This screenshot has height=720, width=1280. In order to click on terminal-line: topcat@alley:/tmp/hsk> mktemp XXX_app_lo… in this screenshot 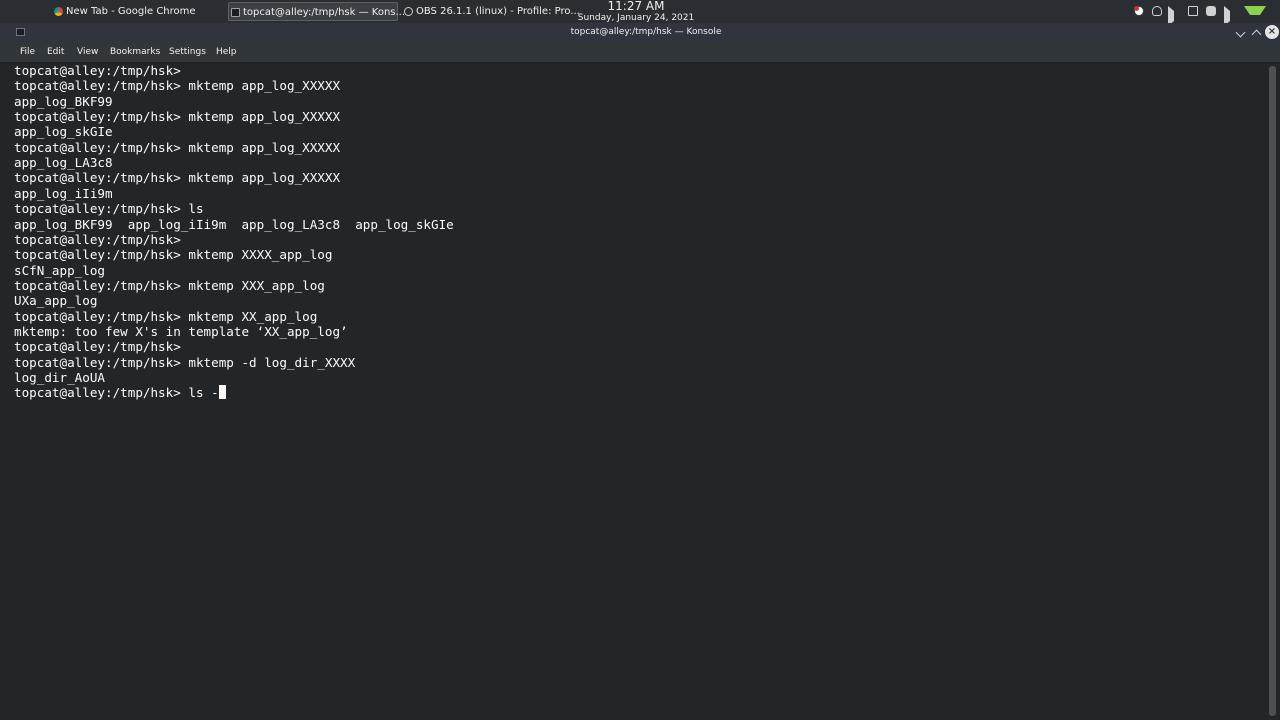, I will do `click(169, 285)`.